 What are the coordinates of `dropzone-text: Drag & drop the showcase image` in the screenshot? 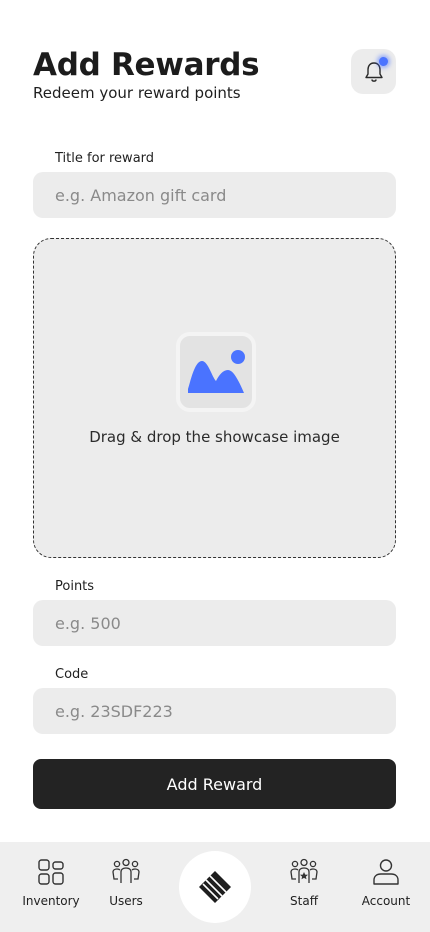 It's located at (214, 437).